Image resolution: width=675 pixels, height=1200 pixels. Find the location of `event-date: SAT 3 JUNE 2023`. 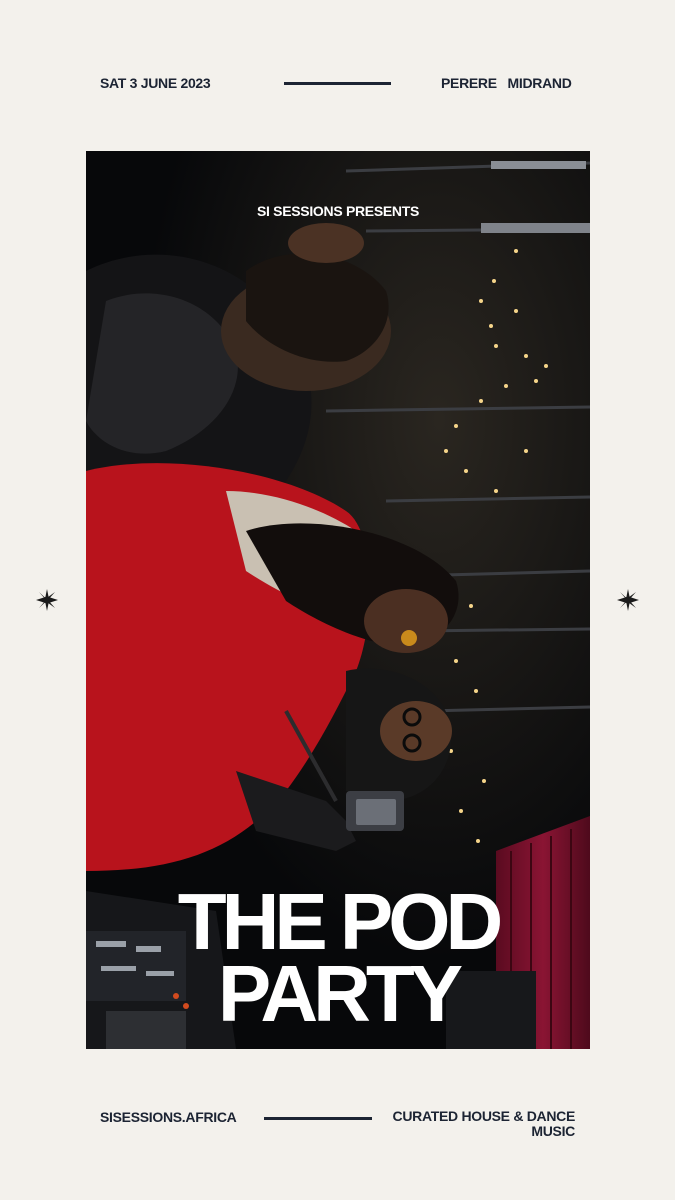

event-date: SAT 3 JUNE 2023 is located at coordinates (155, 83).